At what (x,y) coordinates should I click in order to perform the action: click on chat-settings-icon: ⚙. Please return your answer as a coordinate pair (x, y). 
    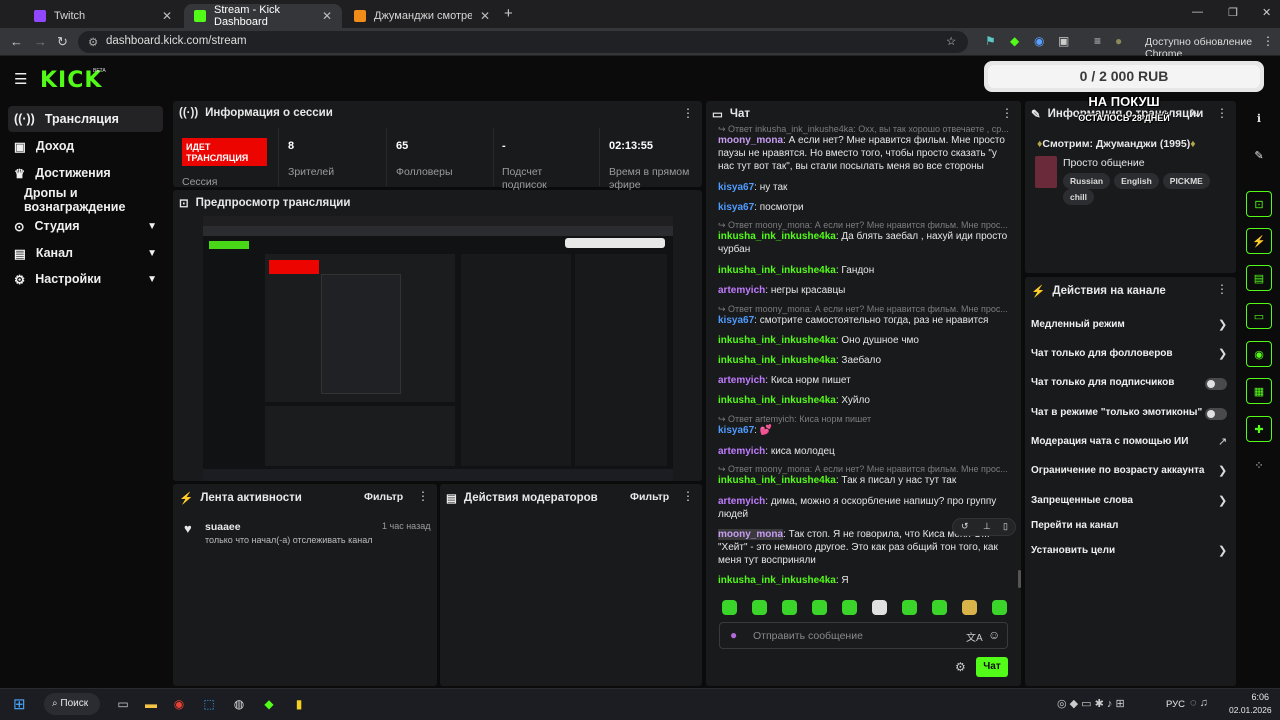
    Looking at the image, I should click on (960, 667).